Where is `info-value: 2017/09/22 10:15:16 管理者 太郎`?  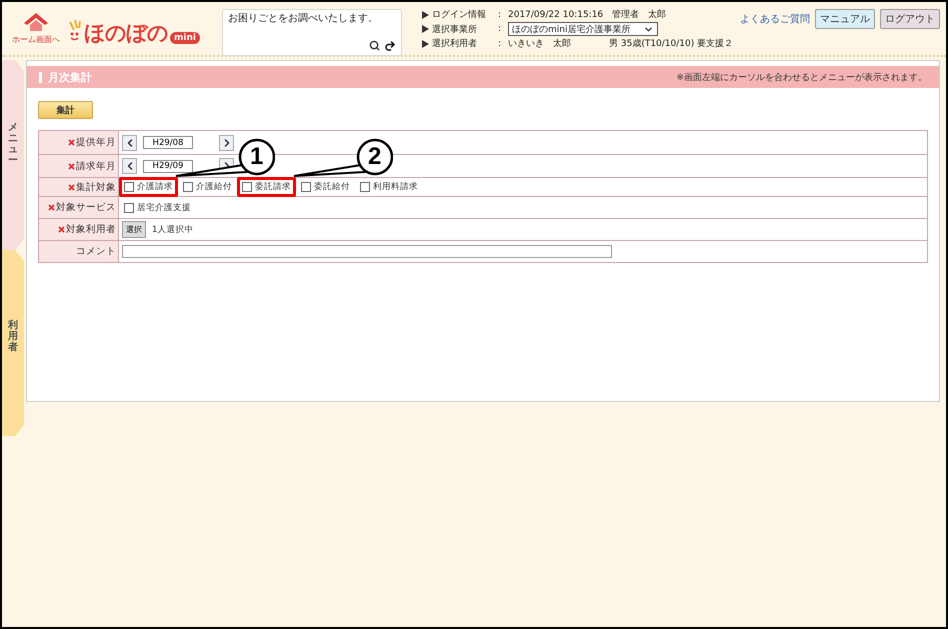 info-value: 2017/09/22 10:15:16 管理者 太郎 is located at coordinates (587, 14).